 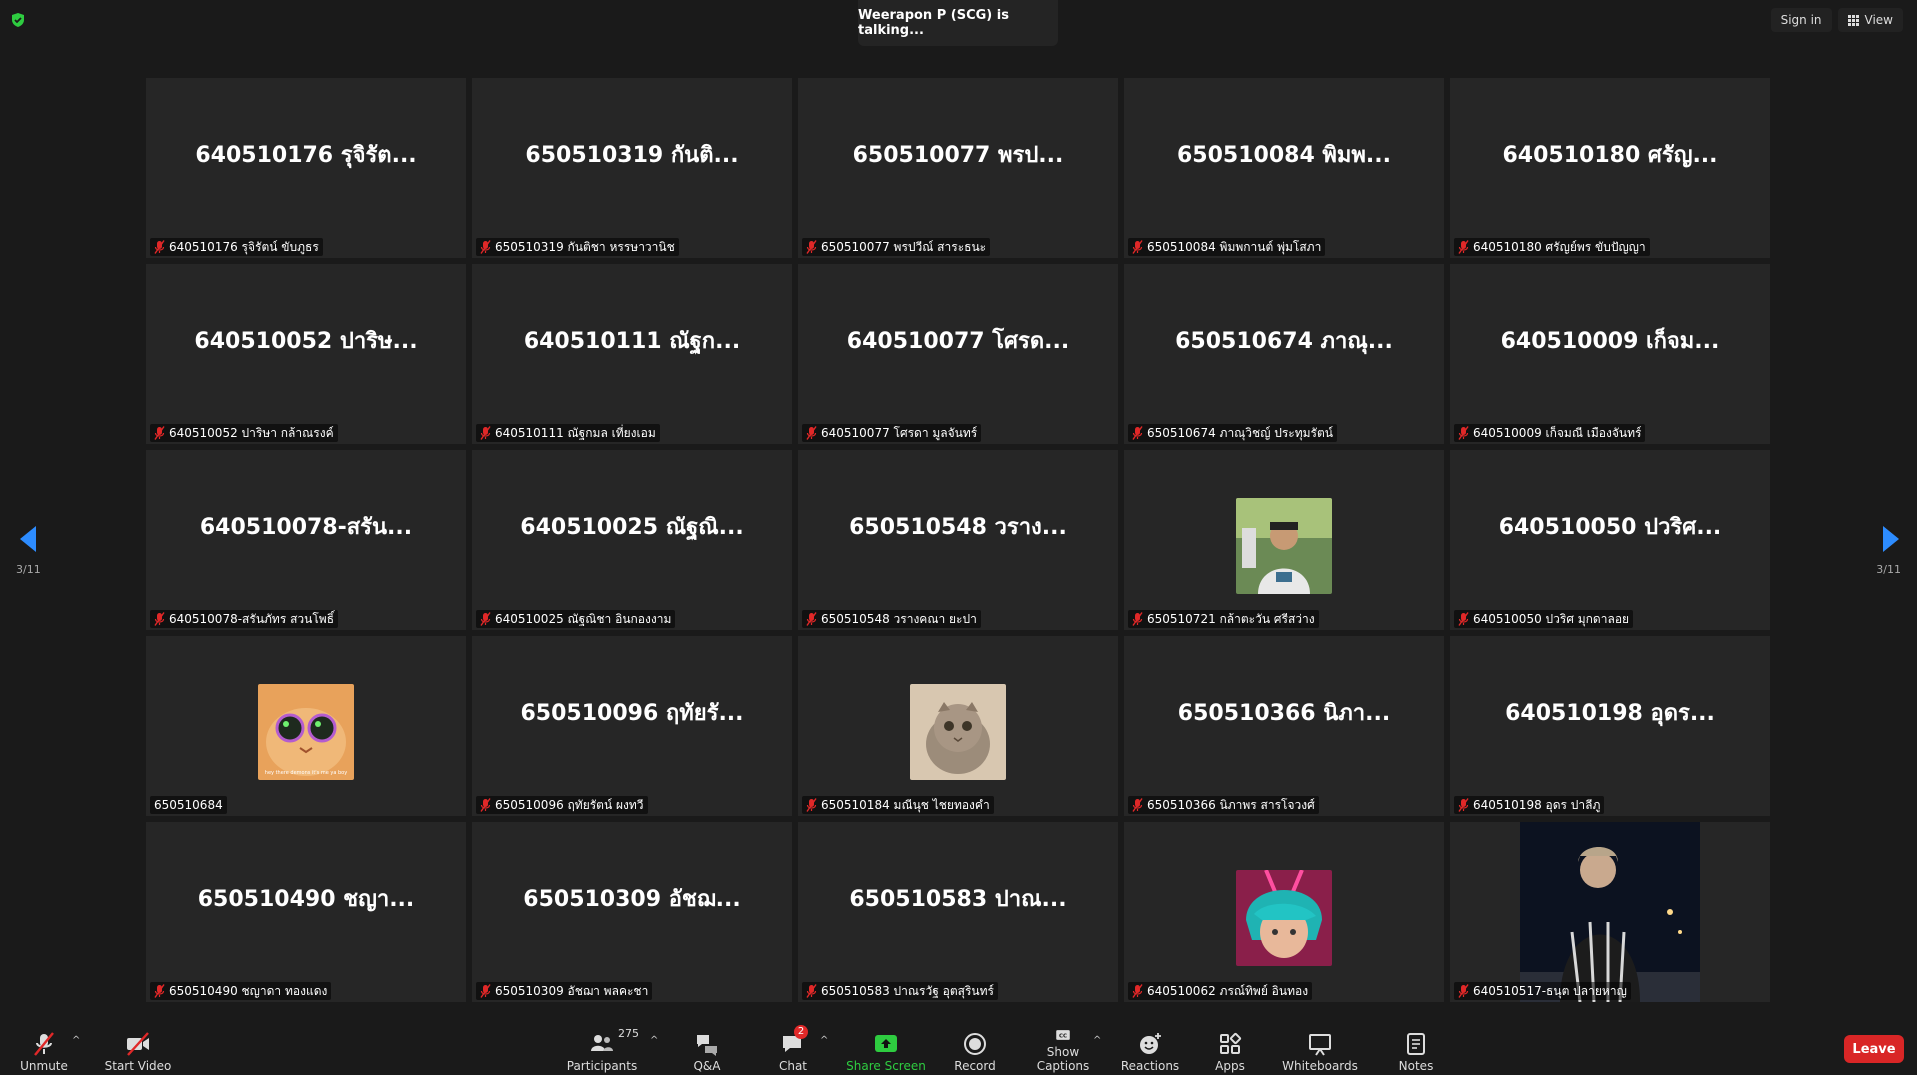 I want to click on participant-name-label: 650510077 พรปวีณ์ สาระธนะ, so click(x=896, y=247).